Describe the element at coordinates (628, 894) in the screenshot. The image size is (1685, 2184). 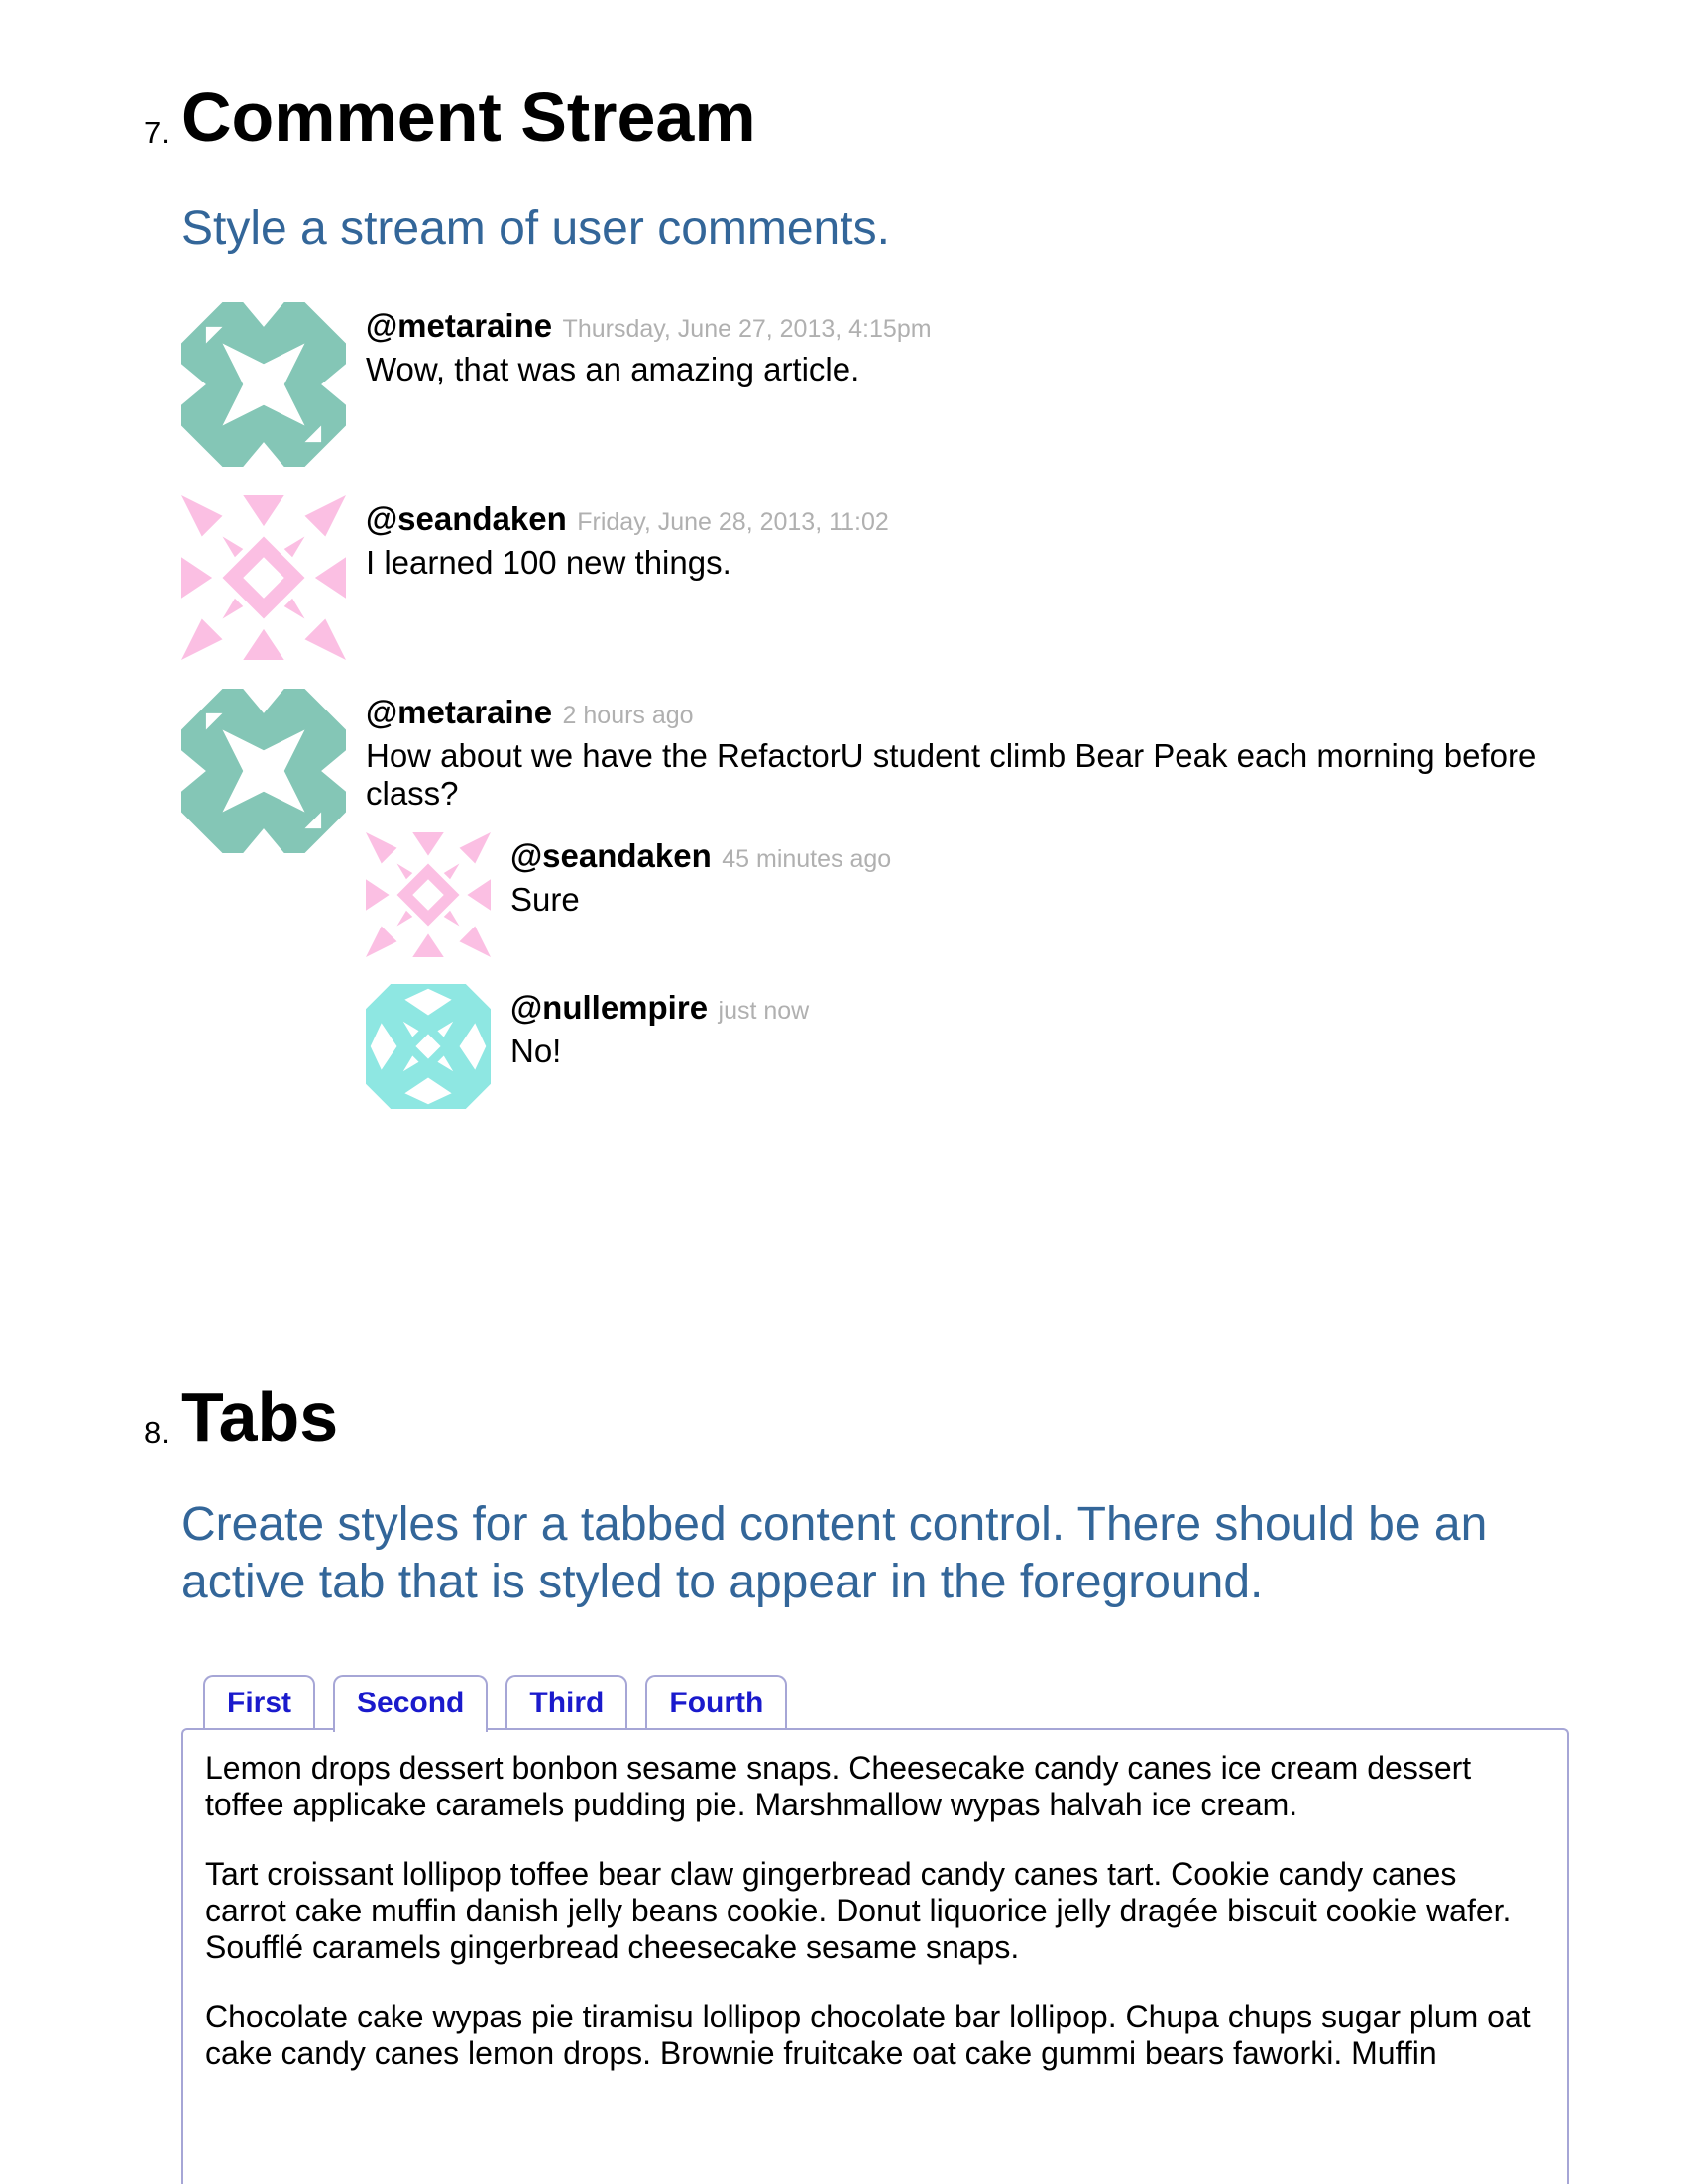
I see `comment-reply: @seandaken 45 minutes ago Sure` at that location.